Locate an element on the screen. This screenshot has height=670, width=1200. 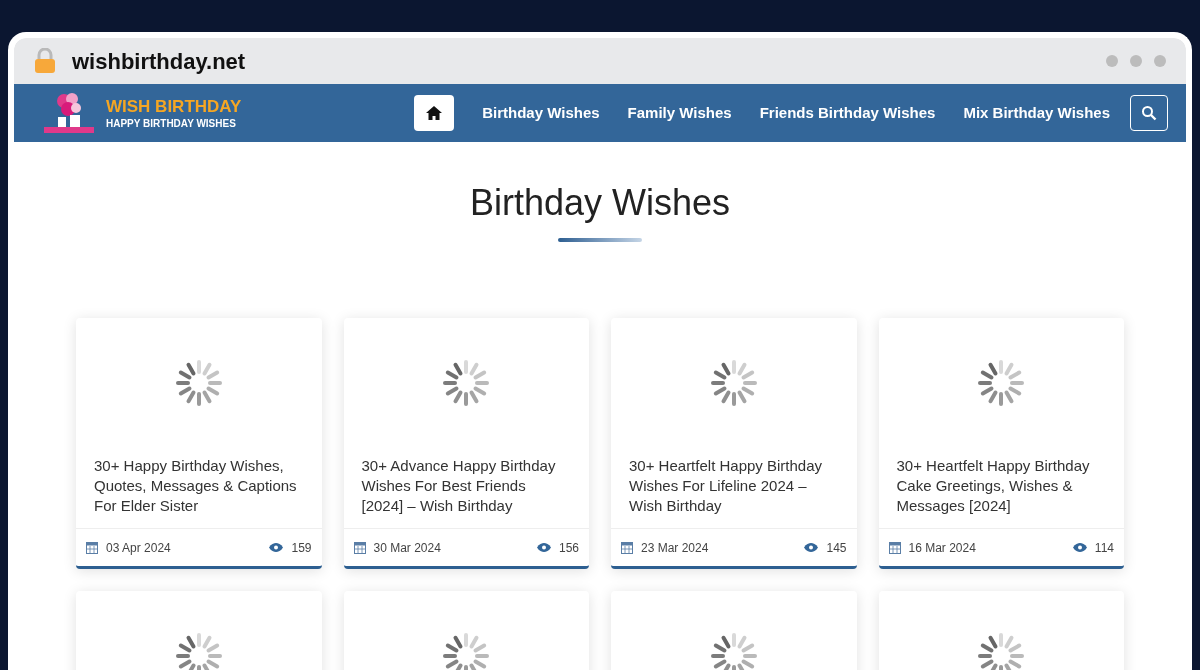
page-title: Birthday Wishes is located at coordinates (600, 203).